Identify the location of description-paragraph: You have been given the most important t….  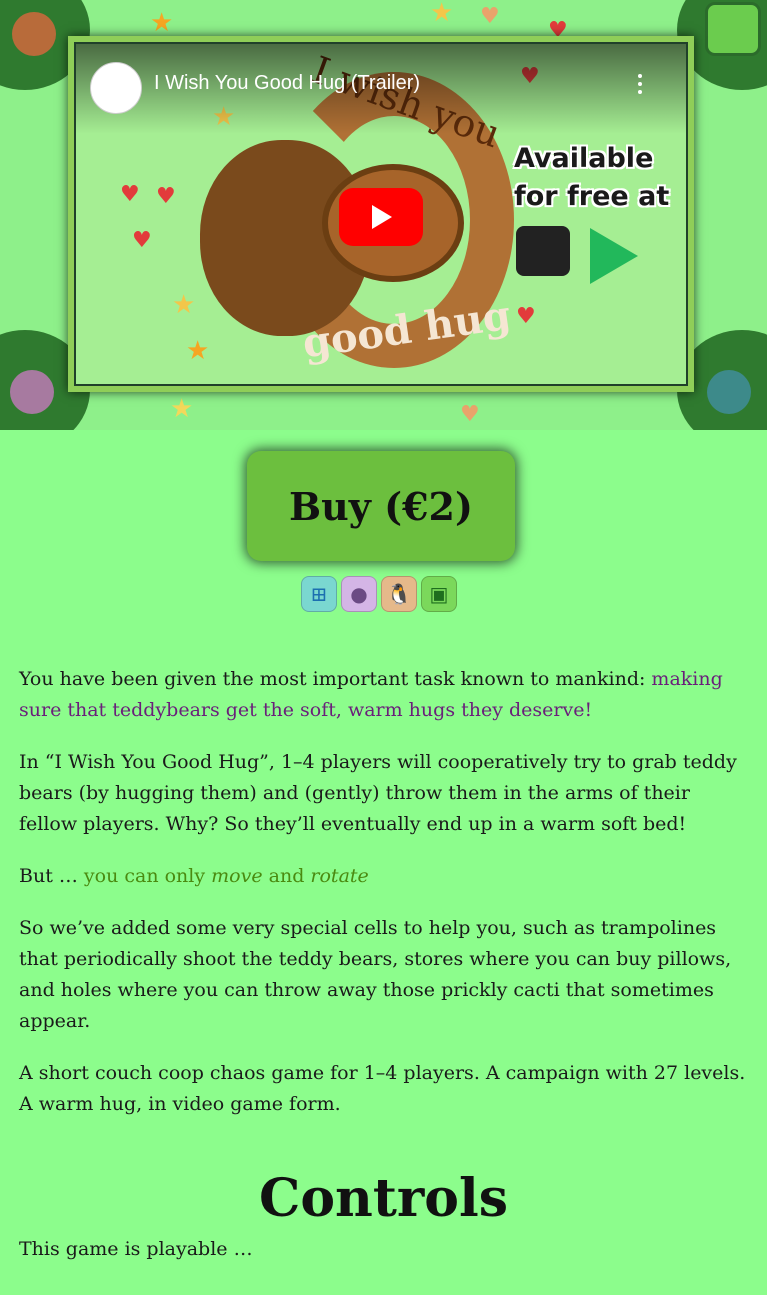
(383, 695).